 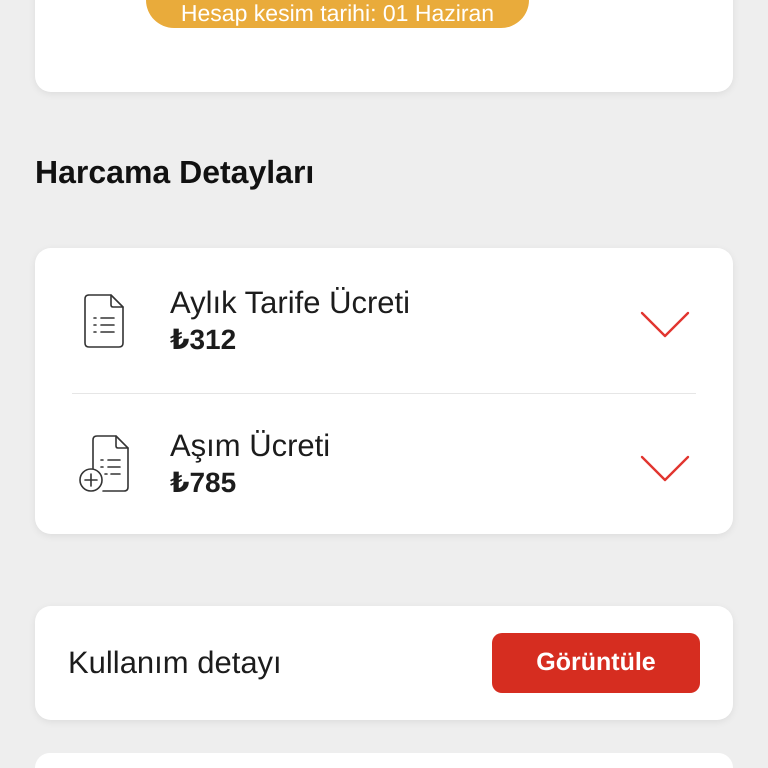 I want to click on charge-title: Aylık Tarife Ücreti, so click(x=291, y=303).